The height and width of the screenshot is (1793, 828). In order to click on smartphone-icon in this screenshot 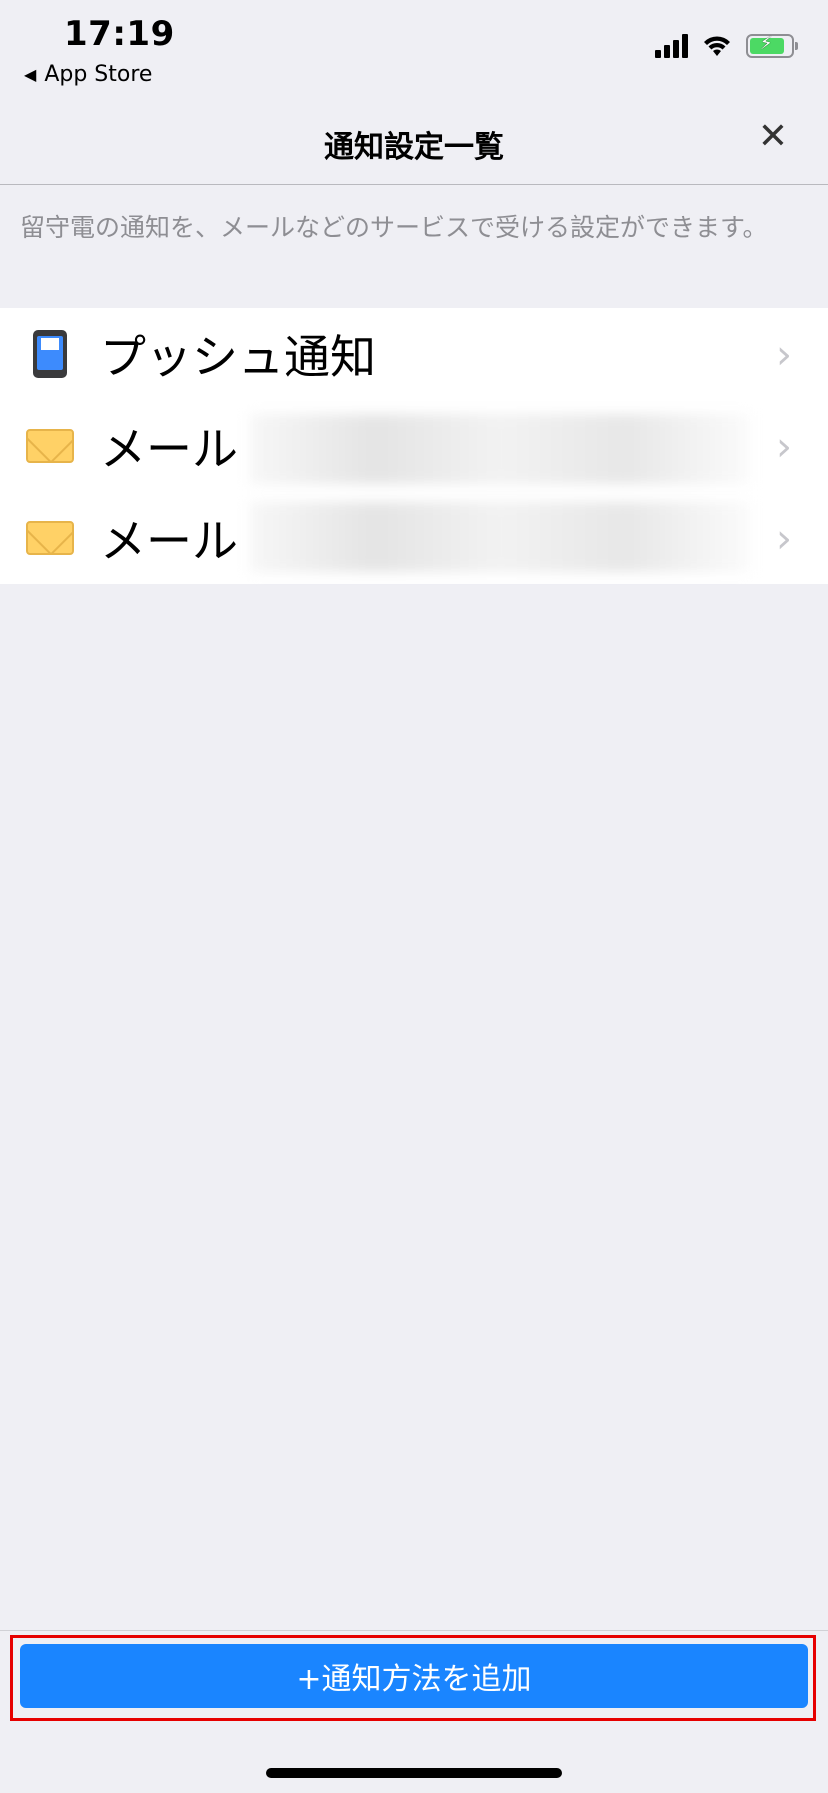, I will do `click(50, 354)`.